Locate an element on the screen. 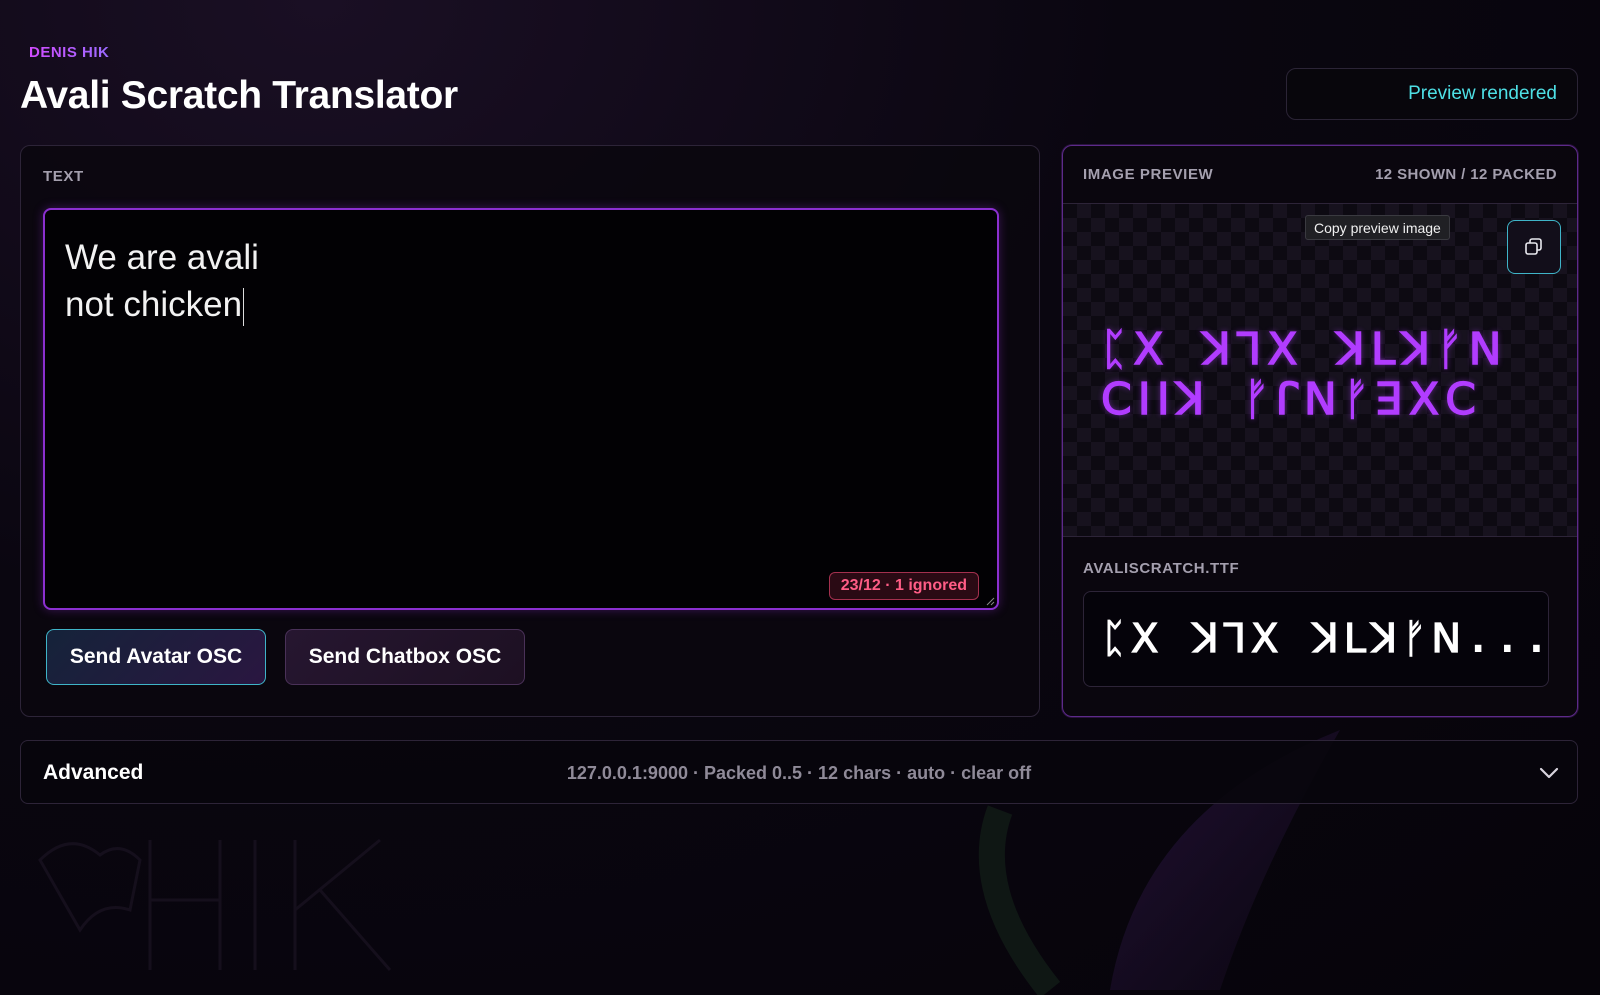 This screenshot has height=995, width=1600. copy-preview-button is located at coordinates (1534, 247).